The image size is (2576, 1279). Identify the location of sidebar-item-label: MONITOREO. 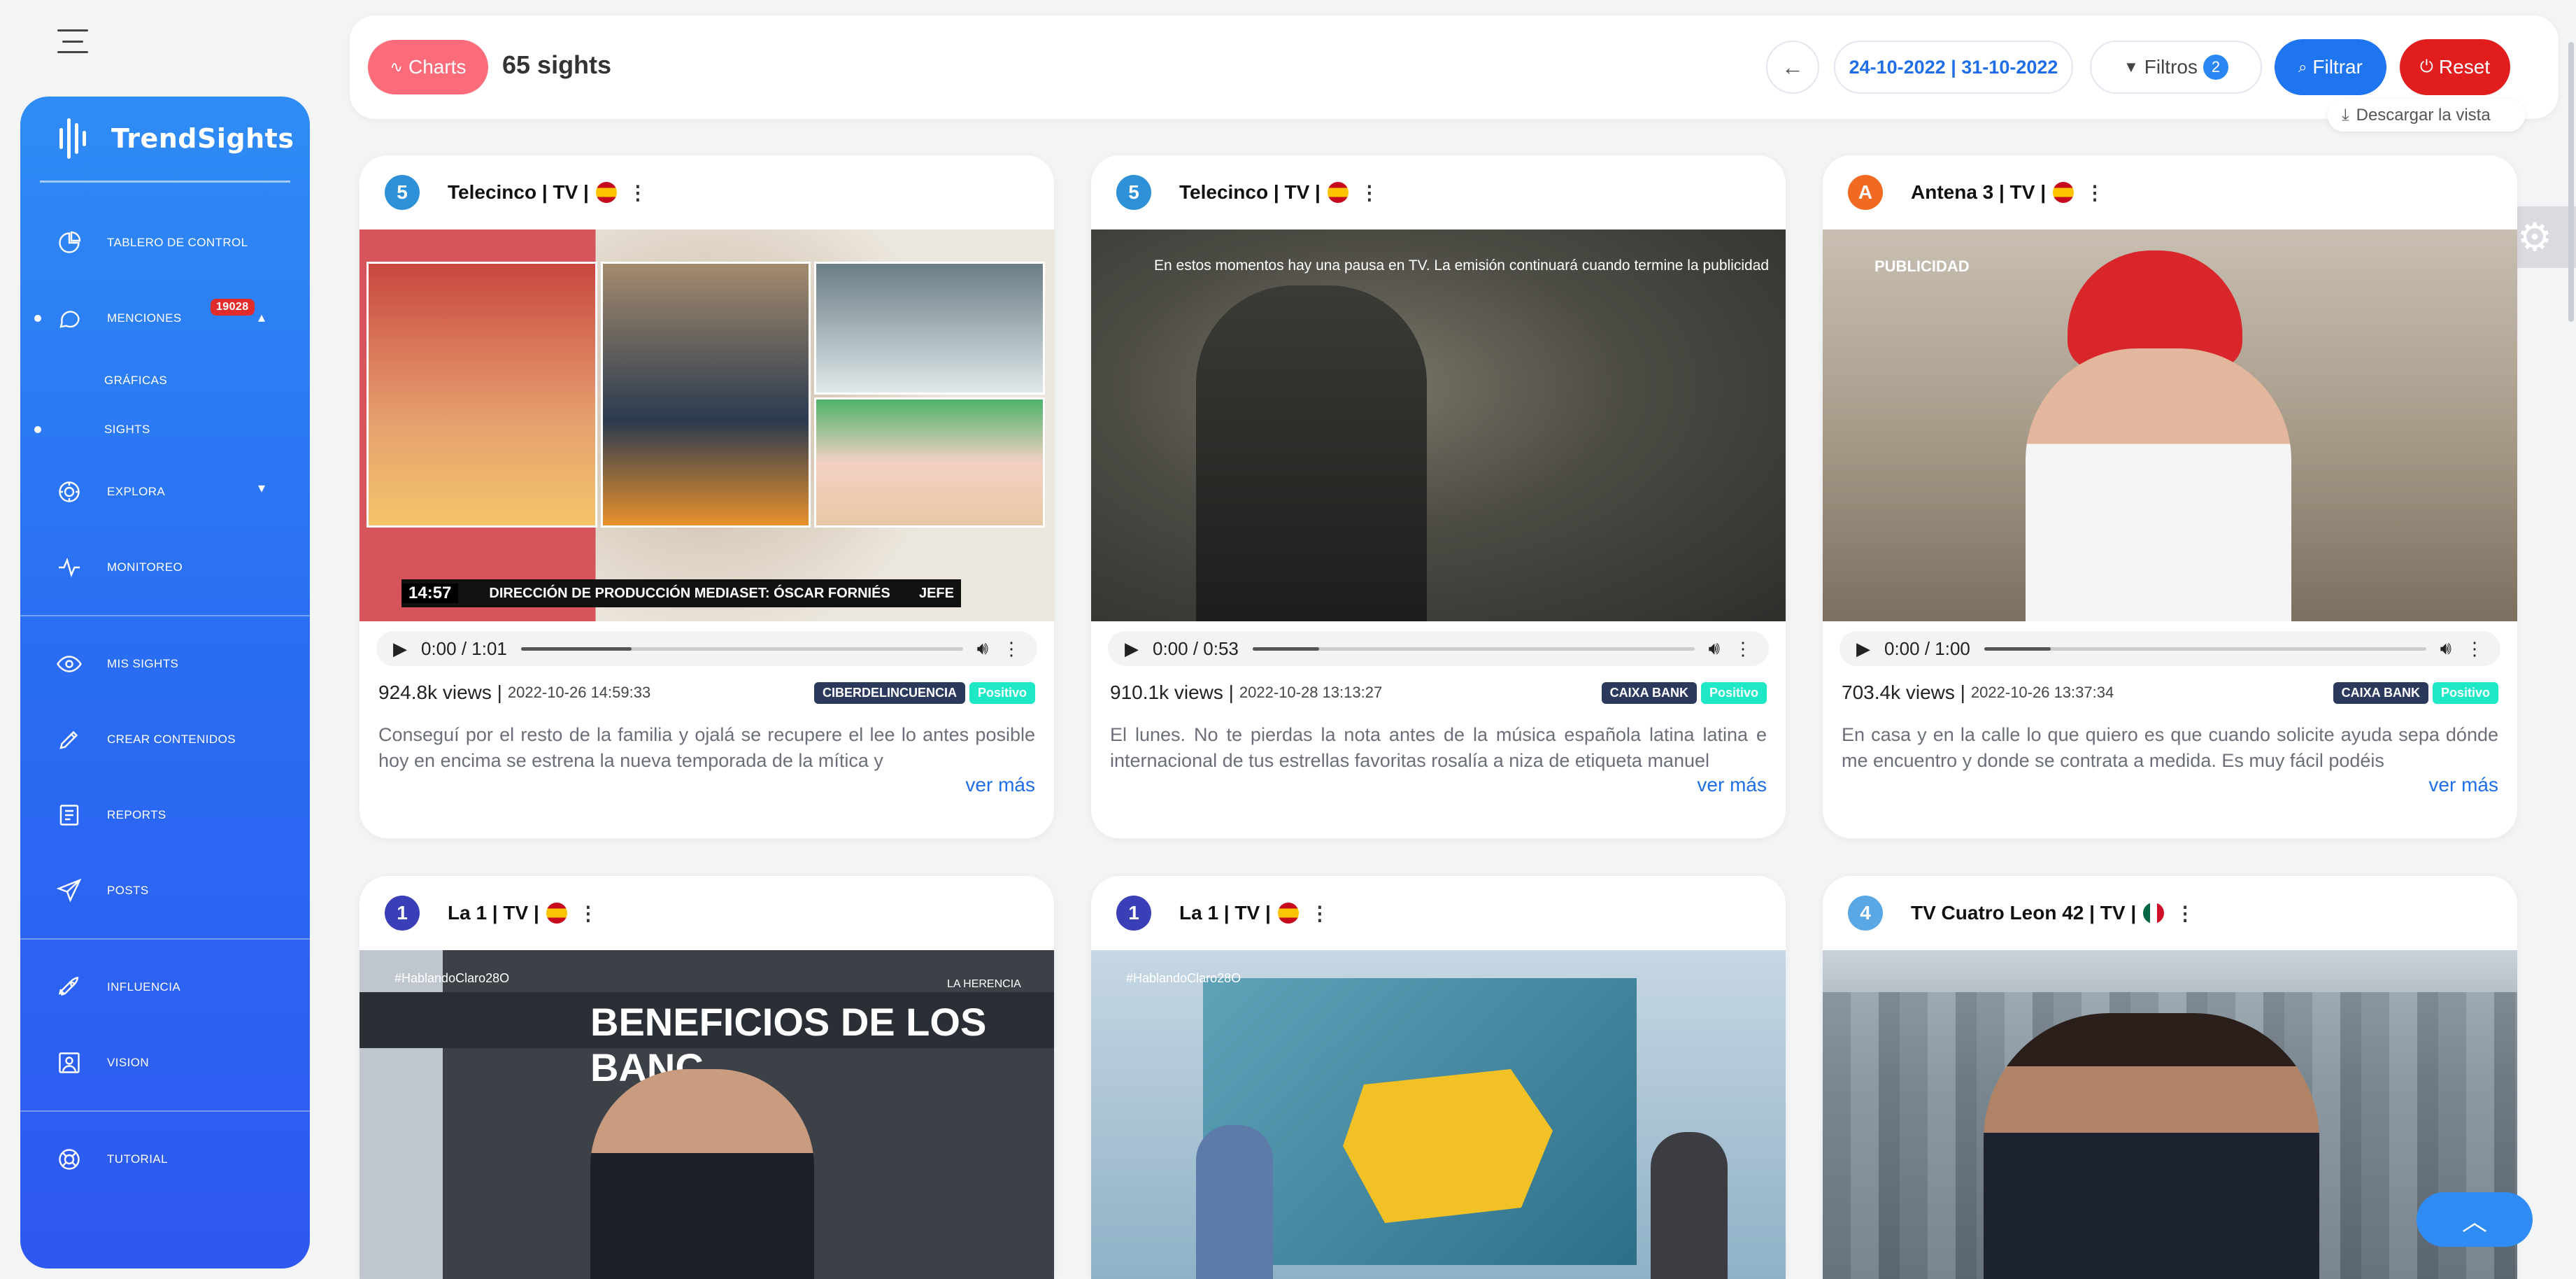
(145, 567).